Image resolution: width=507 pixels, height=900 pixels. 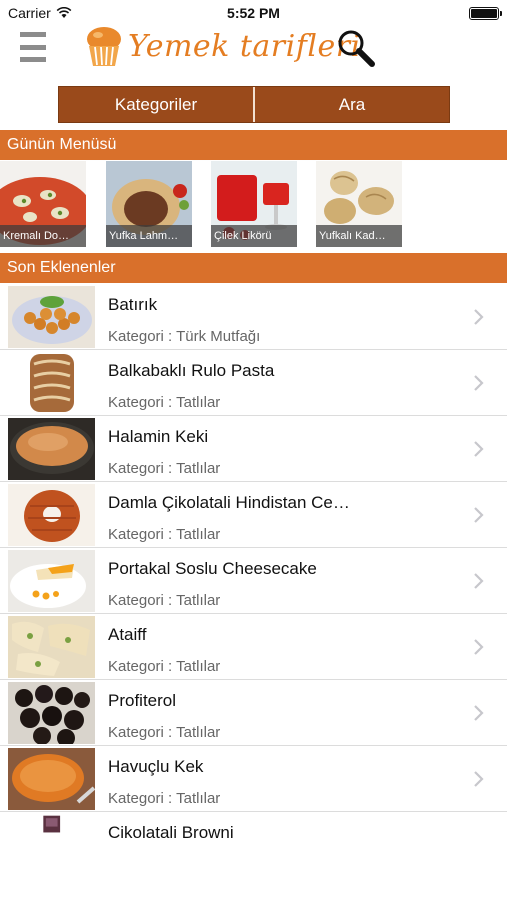 What do you see at coordinates (253, 145) in the screenshot?
I see `section-header-daily-menu: Günün Menüsü` at bounding box center [253, 145].